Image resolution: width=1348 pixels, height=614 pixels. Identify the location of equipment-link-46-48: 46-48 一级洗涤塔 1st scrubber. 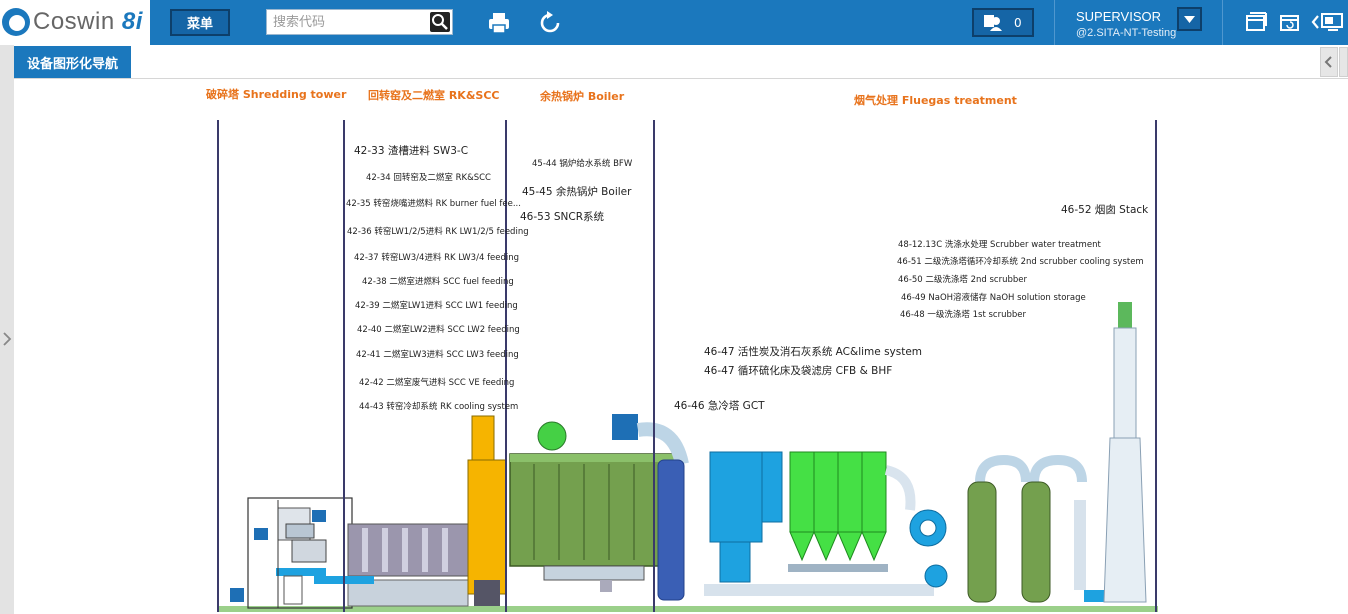
(963, 314).